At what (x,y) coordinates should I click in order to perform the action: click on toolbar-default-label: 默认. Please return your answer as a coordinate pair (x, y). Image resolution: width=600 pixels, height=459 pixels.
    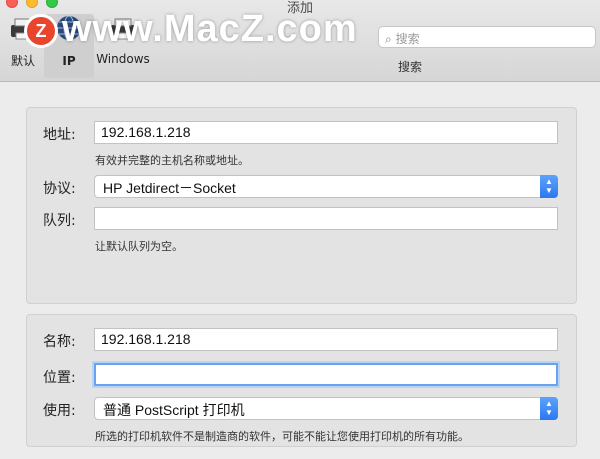
    Looking at the image, I should click on (22, 61).